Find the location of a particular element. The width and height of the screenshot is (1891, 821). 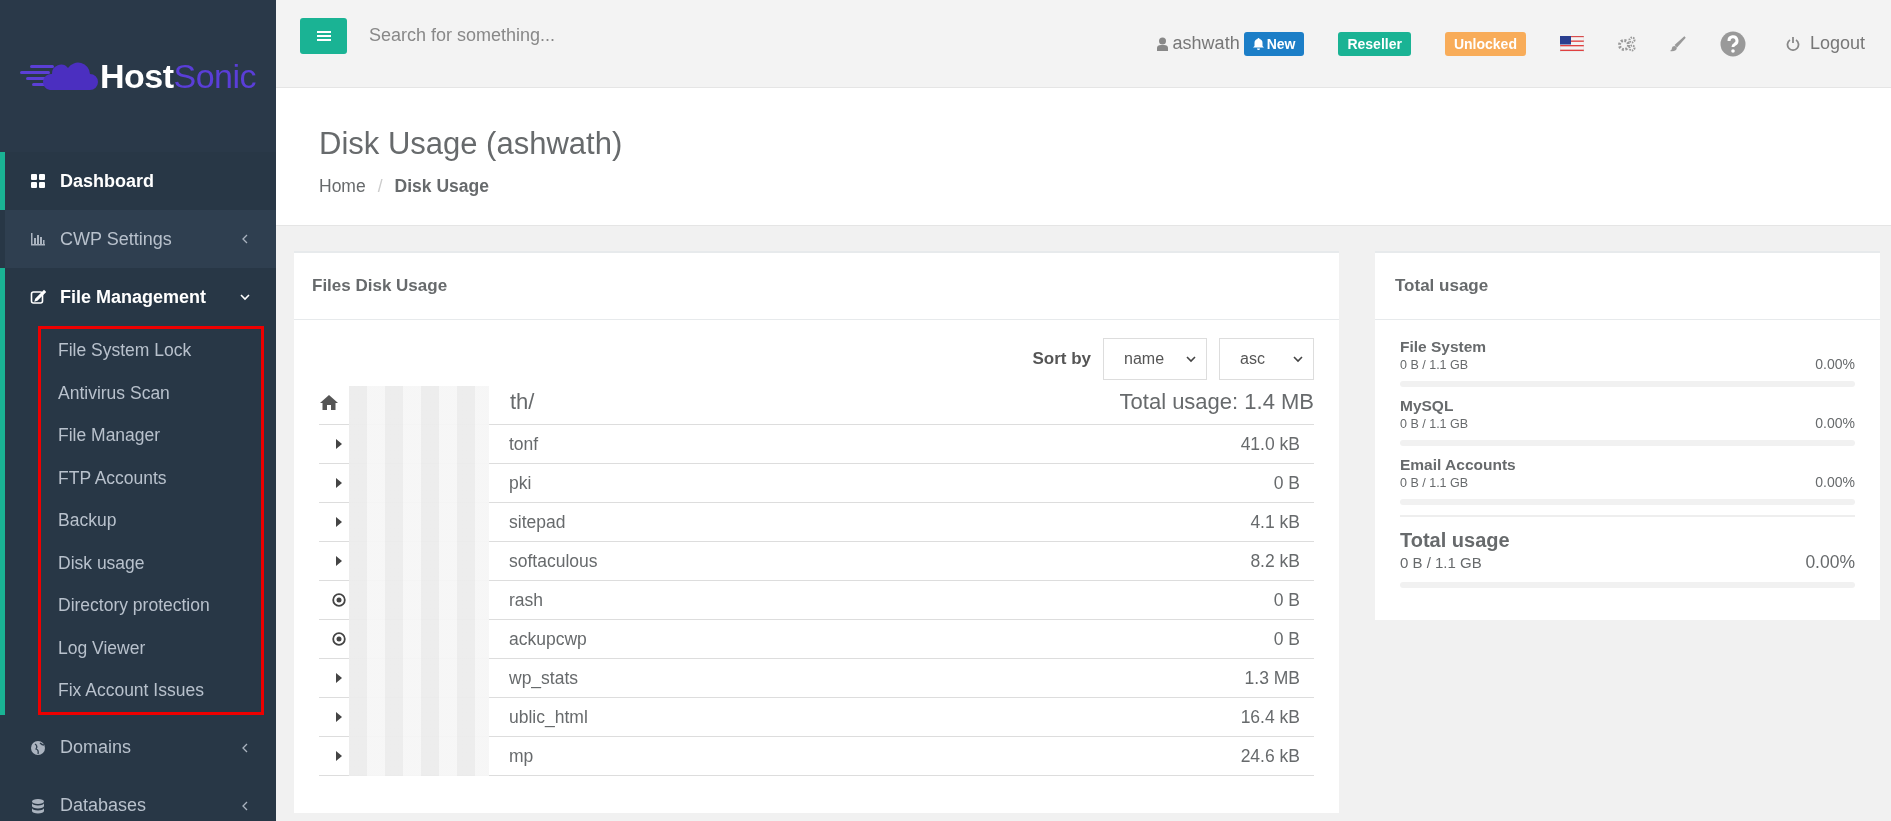

logout-button: Logout is located at coordinates (1825, 43).